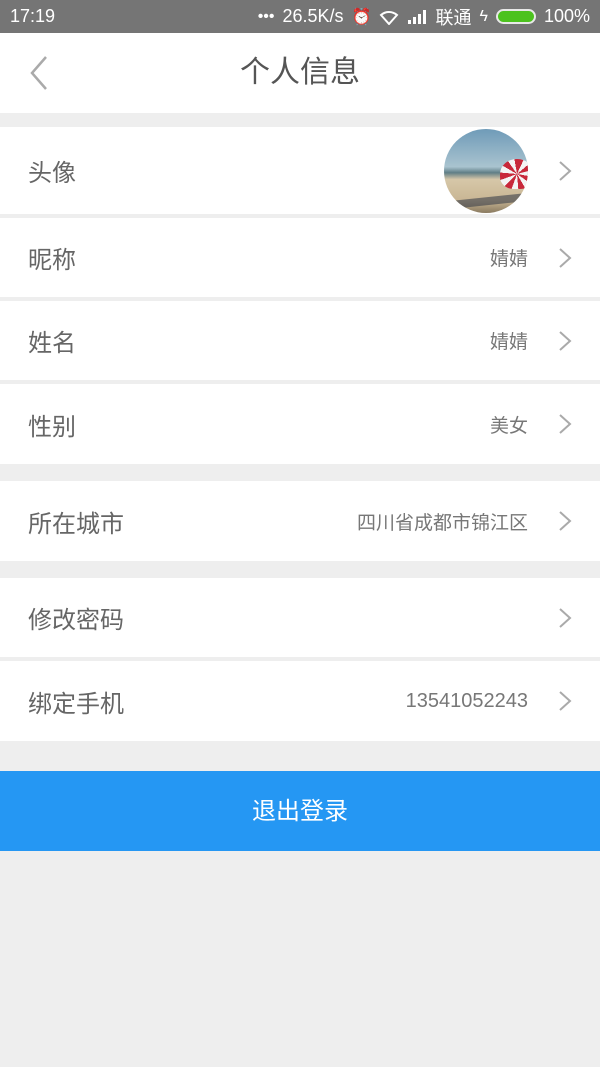 The height and width of the screenshot is (1067, 600). I want to click on avatar, so click(486, 170).